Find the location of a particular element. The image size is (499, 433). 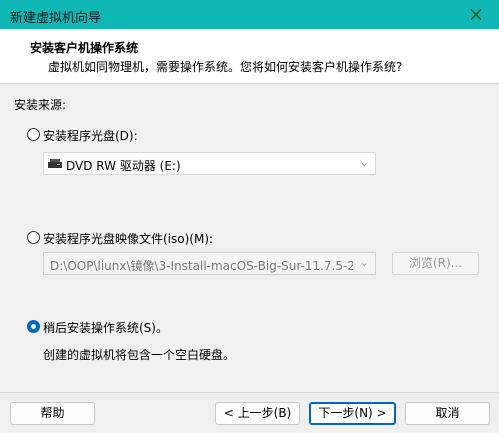

radio-install-later-label: 稍后安装操作系统(S)。 is located at coordinates (105, 327).